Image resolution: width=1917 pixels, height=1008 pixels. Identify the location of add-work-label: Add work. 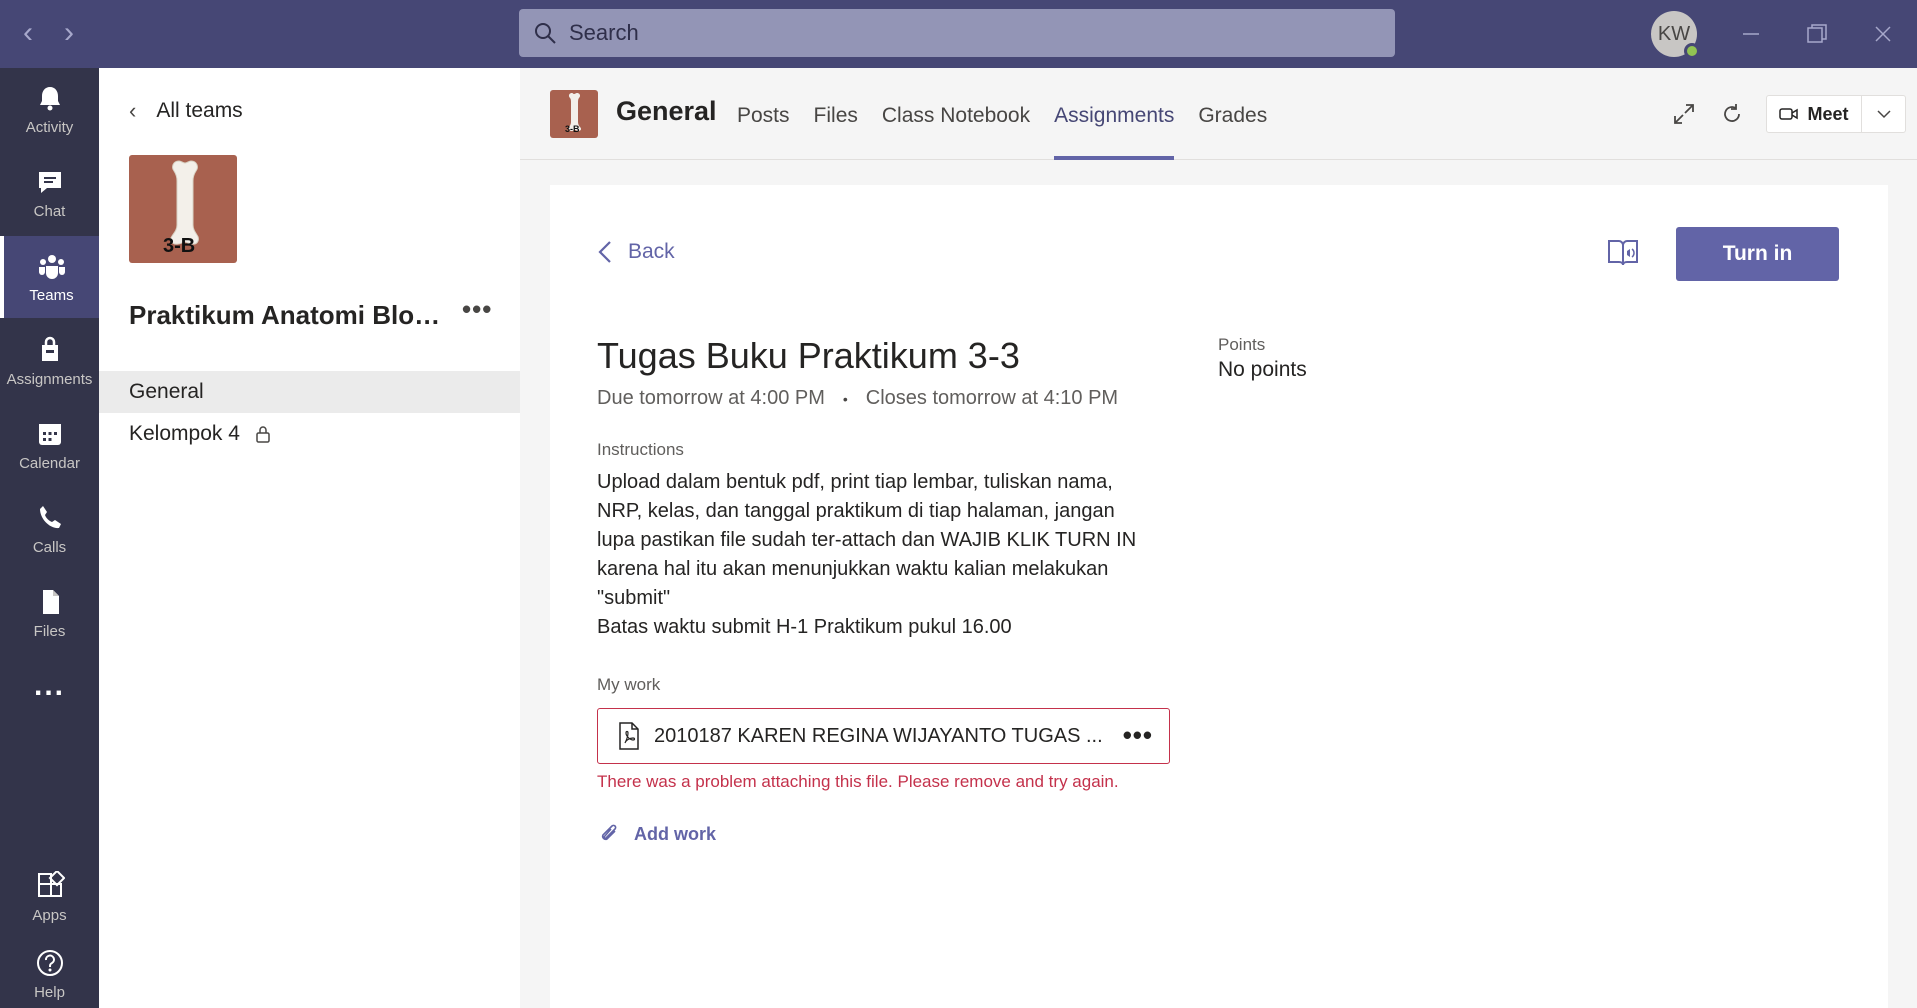
(675, 833).